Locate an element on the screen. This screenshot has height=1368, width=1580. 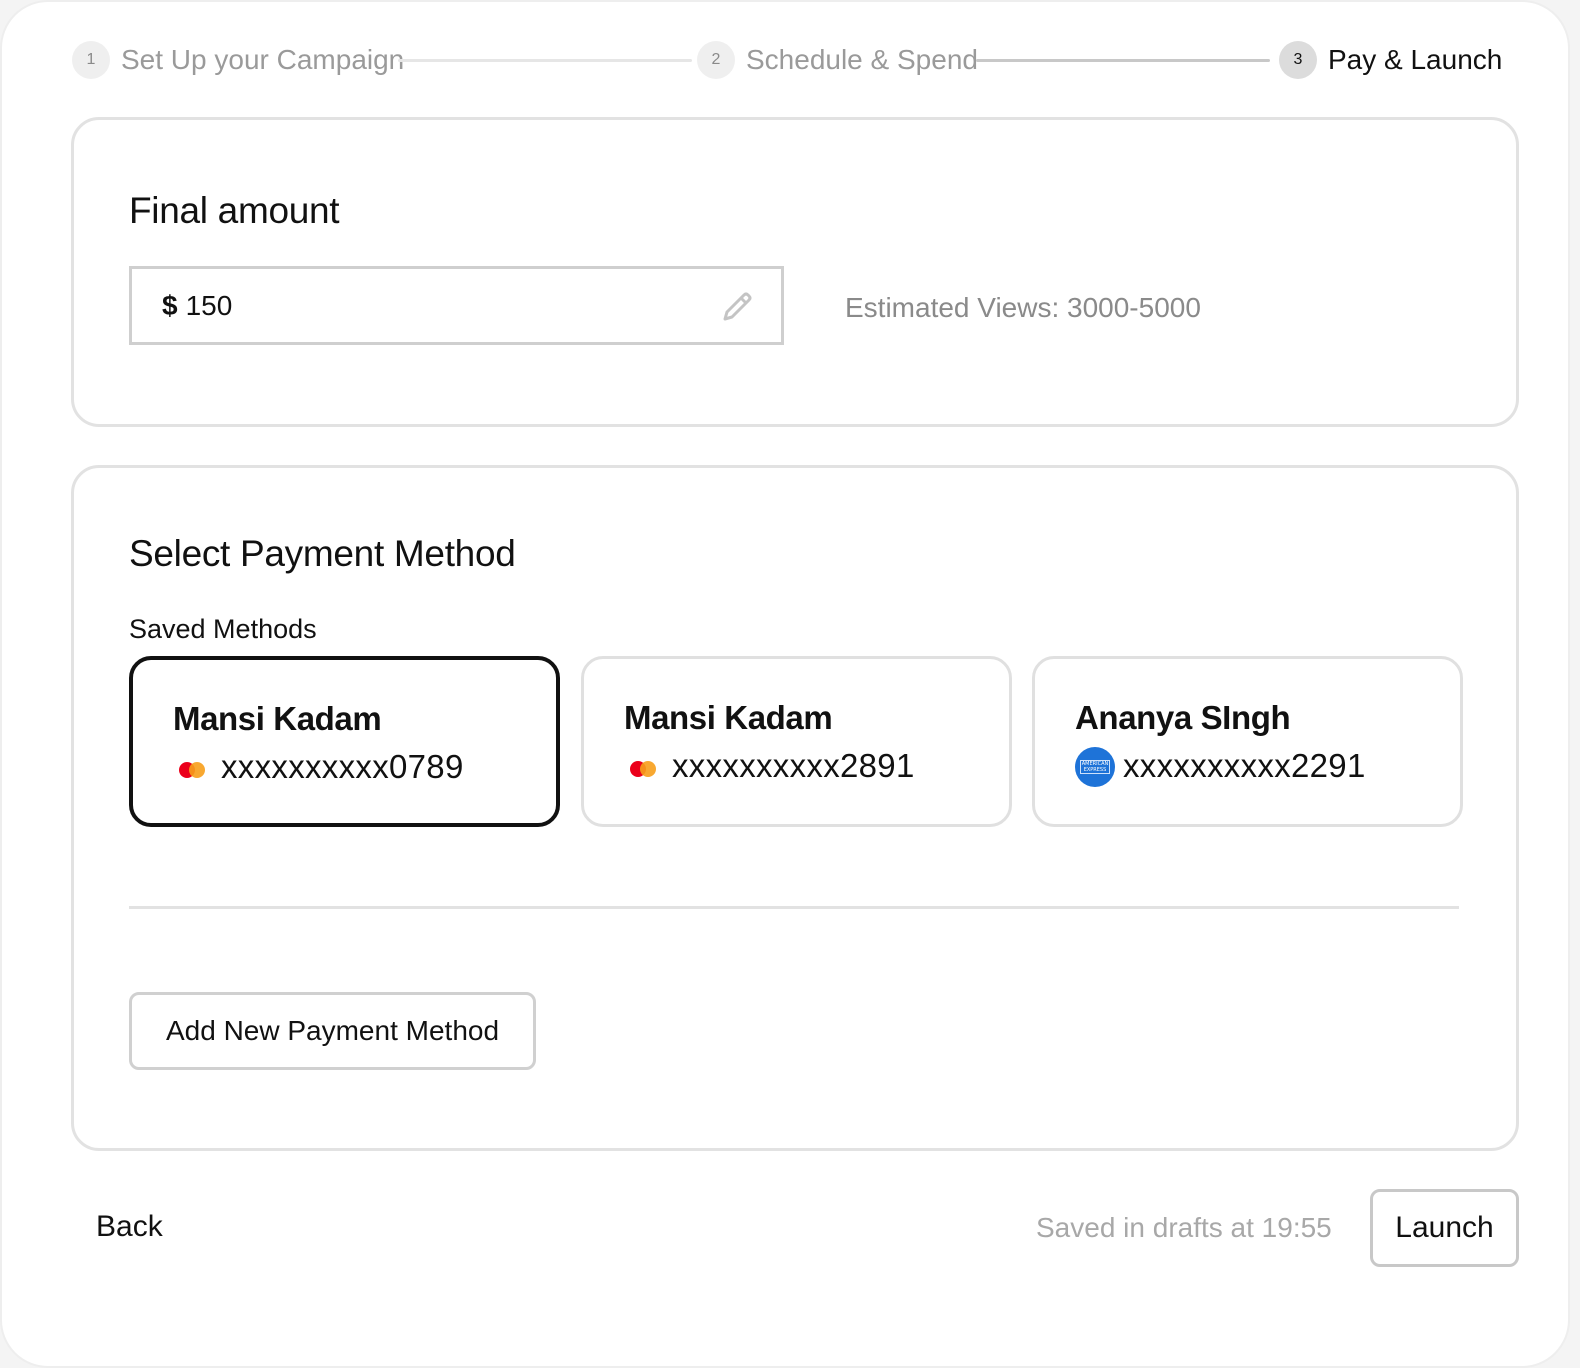
back-button: Back is located at coordinates (129, 1227).